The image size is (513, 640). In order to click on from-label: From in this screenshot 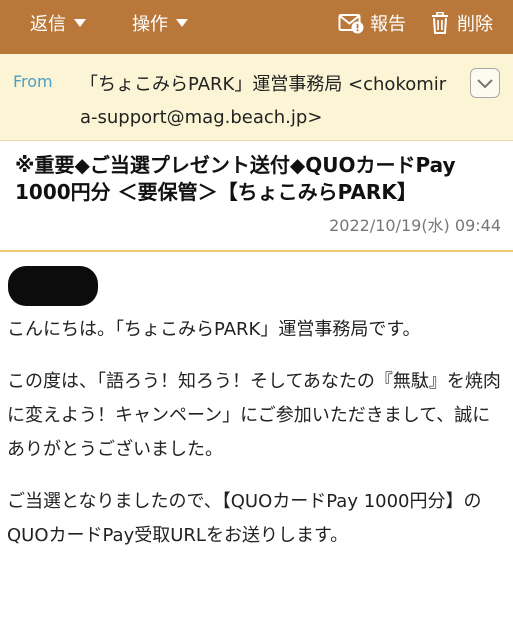, I will do `click(33, 81)`.